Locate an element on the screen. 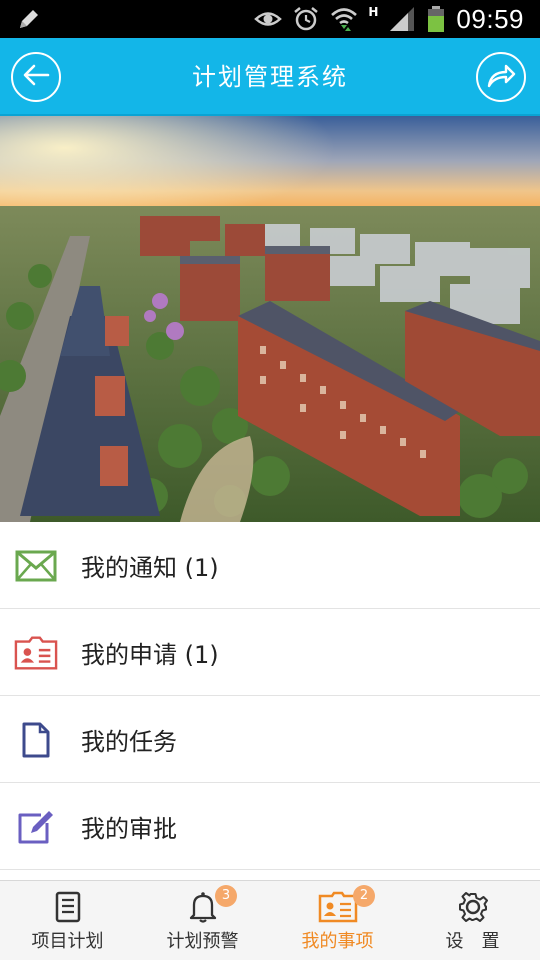 The image size is (540, 960). menu-item-approvals: 我的审批 is located at coordinates (270, 826).